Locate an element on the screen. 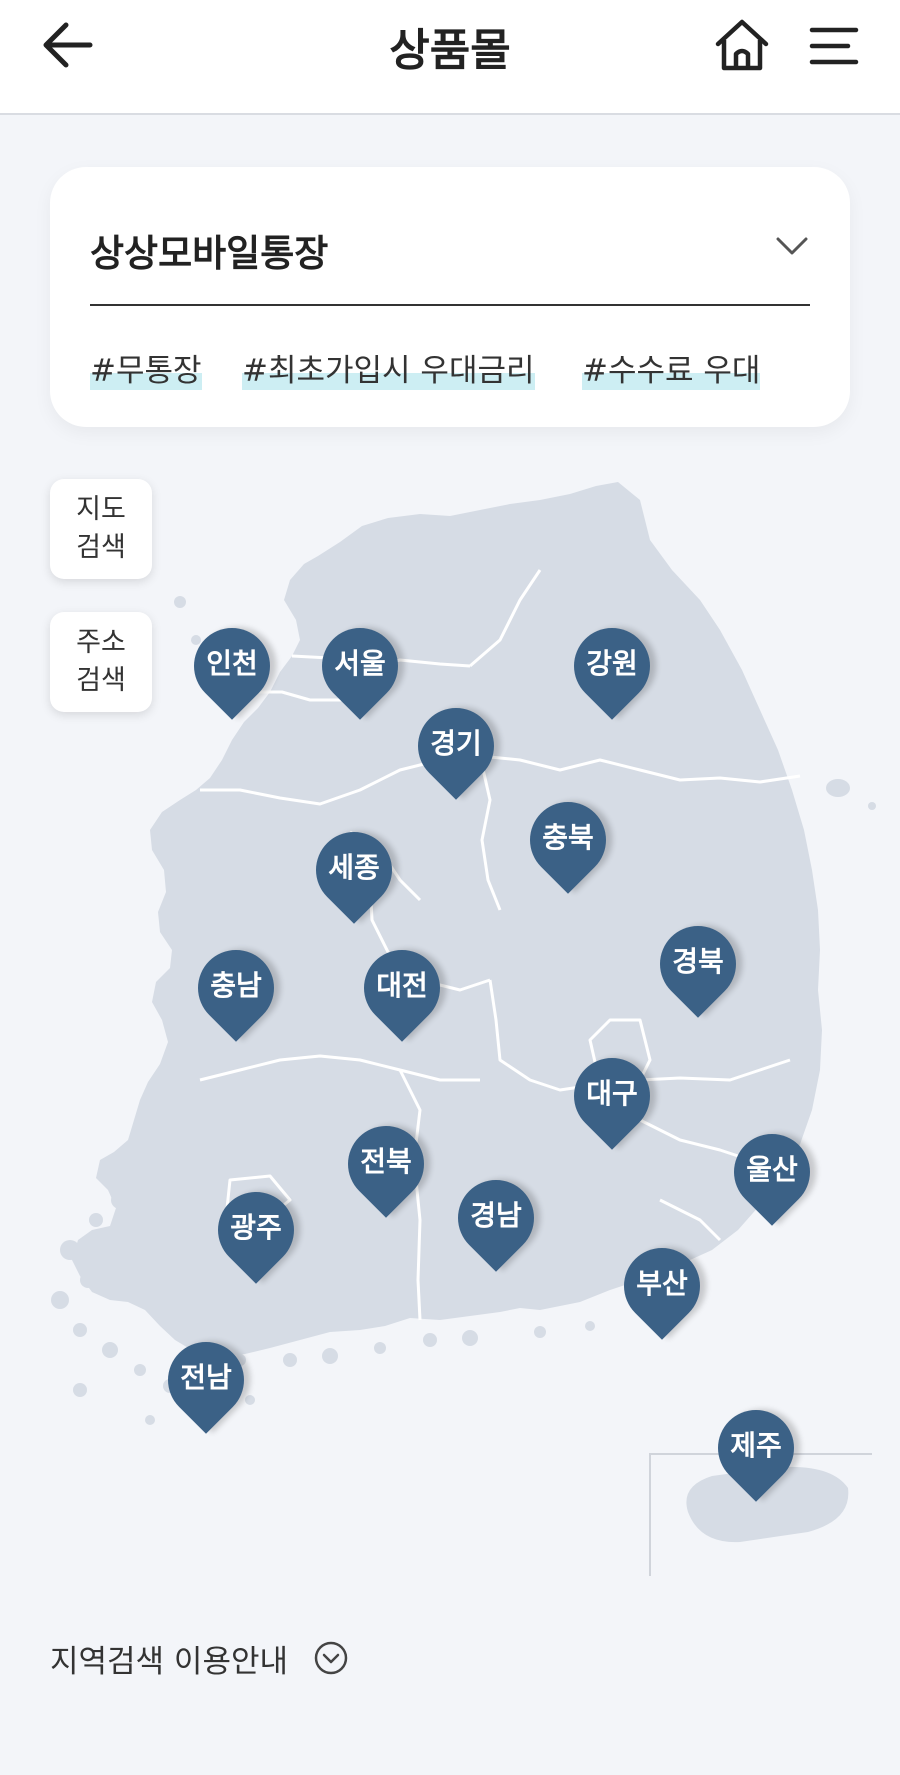 Image resolution: width=900 pixels, height=1775 pixels. region-search-guide: 지역검색 이용안내 is located at coordinates (199, 1658).